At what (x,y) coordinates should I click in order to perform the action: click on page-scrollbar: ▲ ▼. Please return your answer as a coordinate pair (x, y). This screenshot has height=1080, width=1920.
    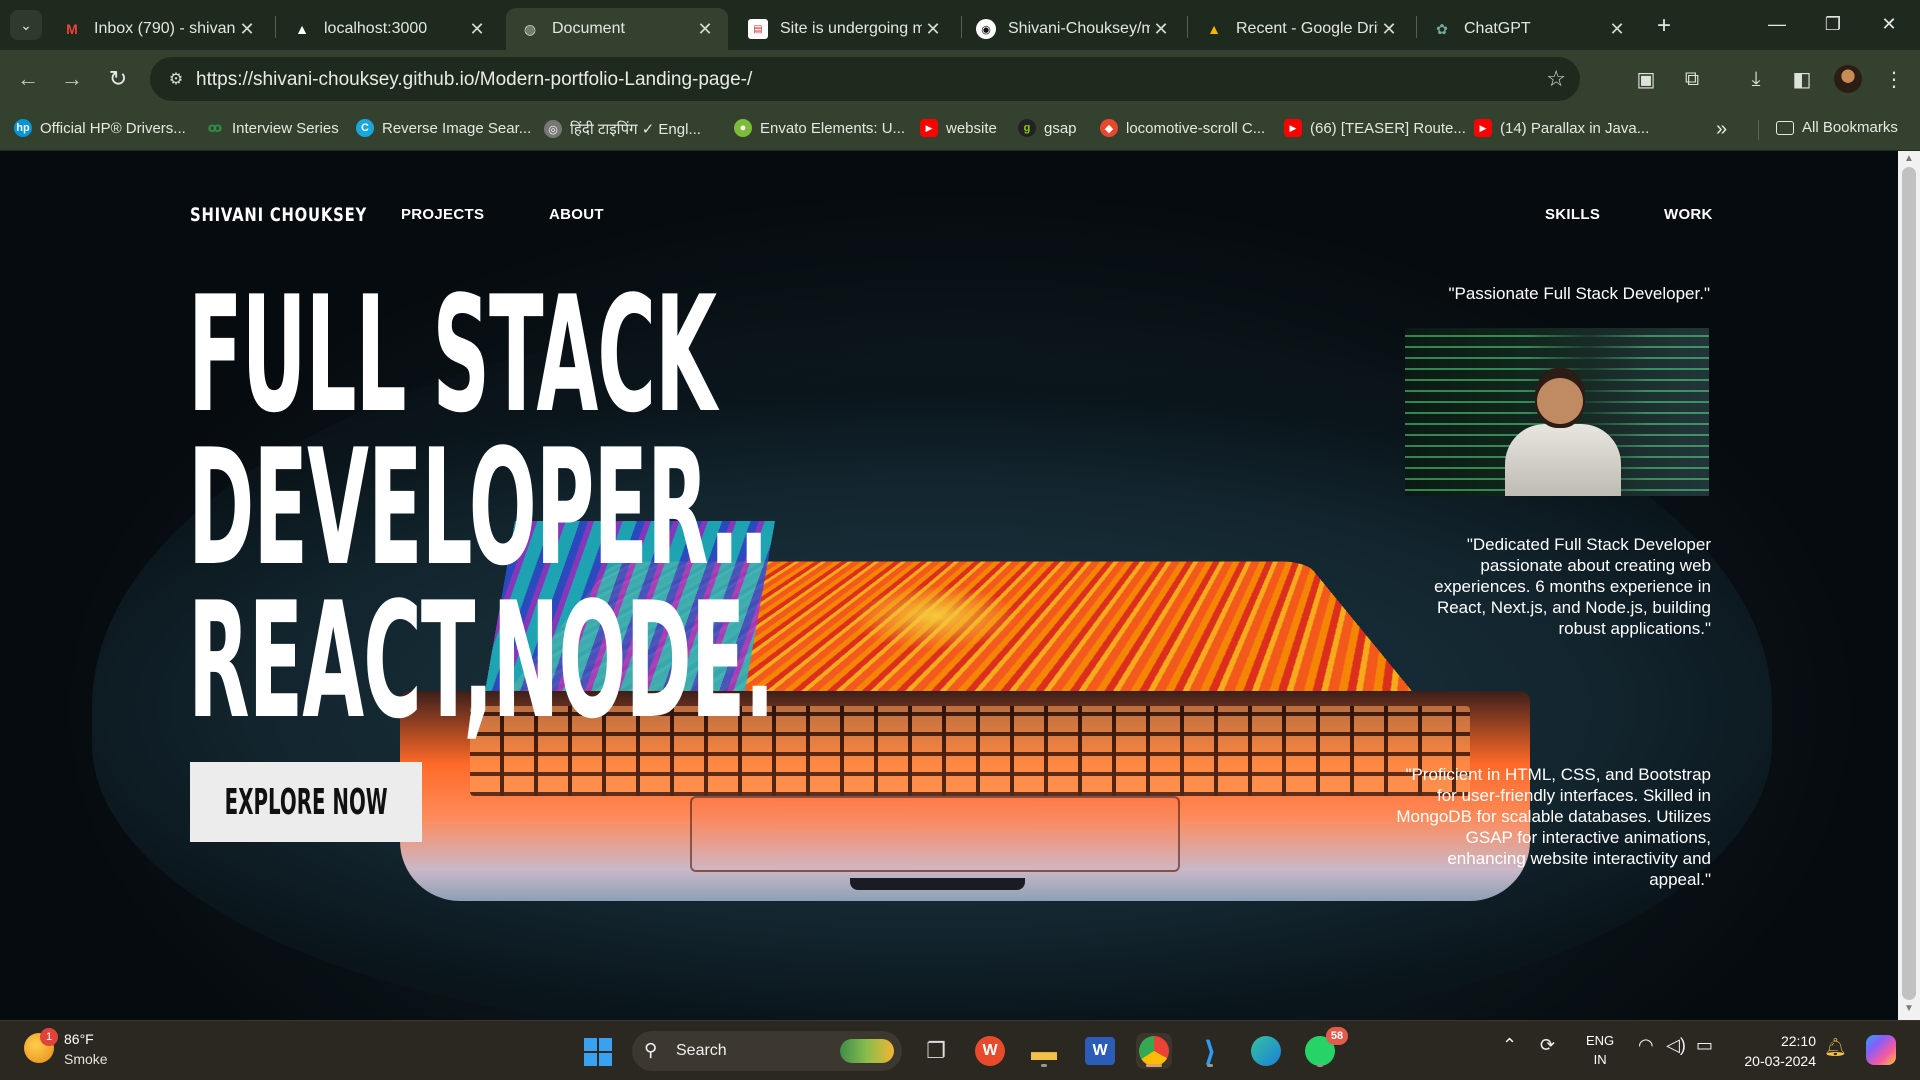
    Looking at the image, I should click on (1909, 585).